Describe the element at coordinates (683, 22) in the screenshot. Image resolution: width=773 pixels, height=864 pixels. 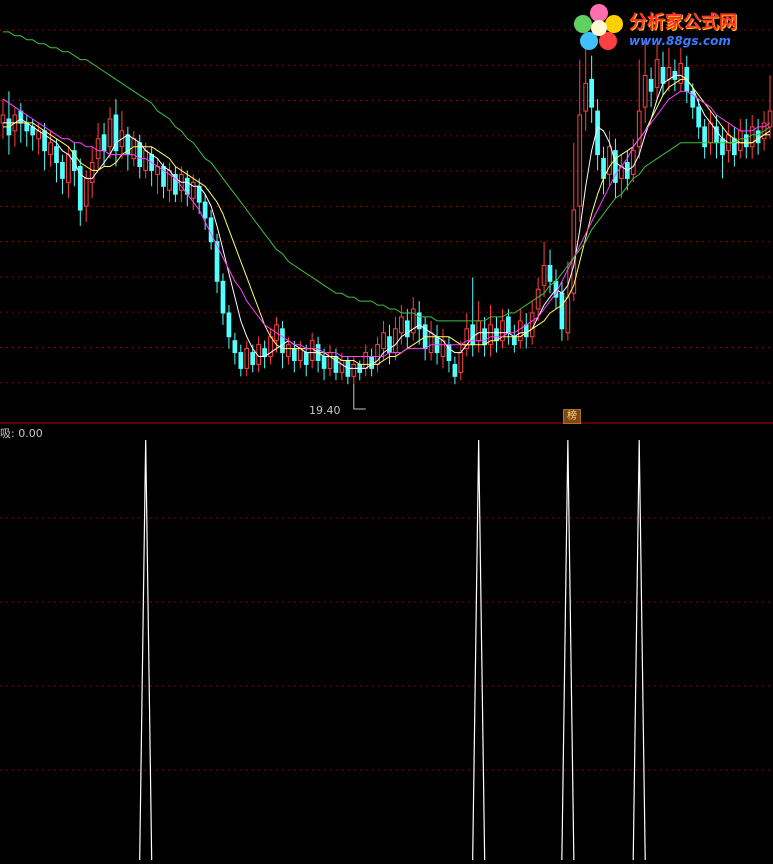
I see `watermark-title: 分析家公式网` at that location.